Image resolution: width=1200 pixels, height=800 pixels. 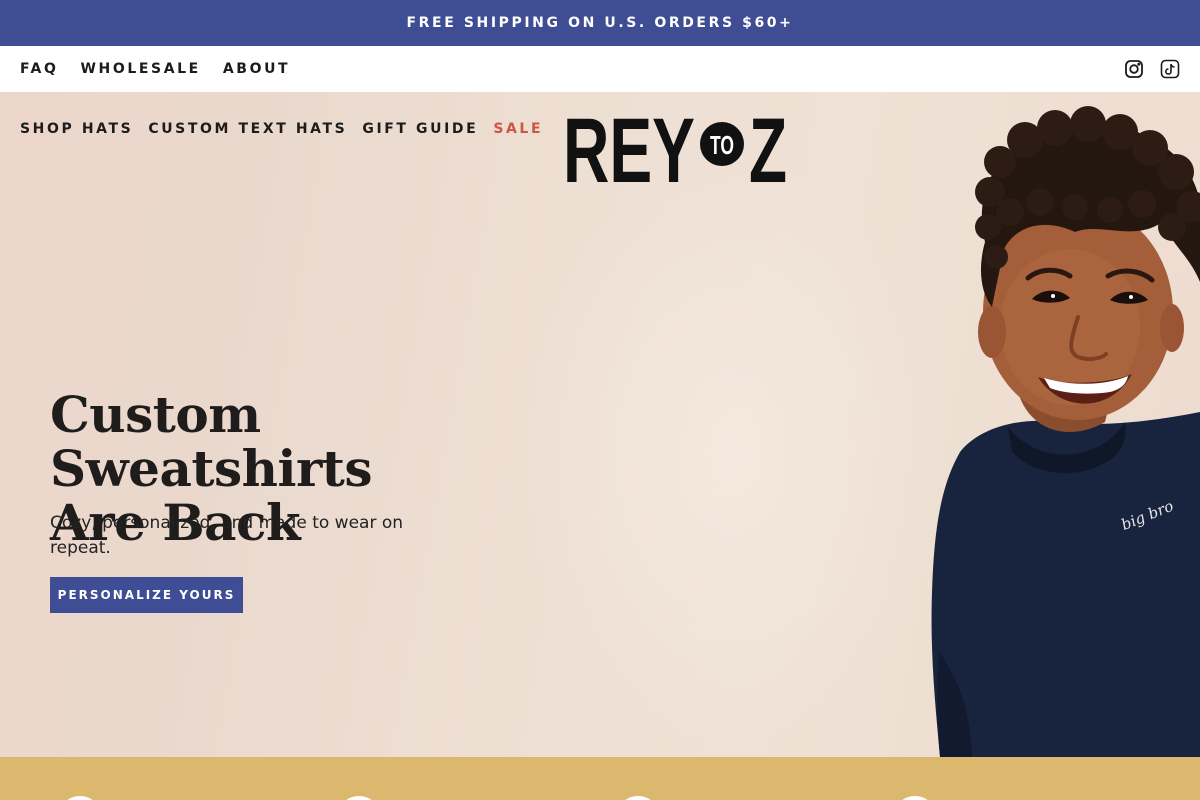 I want to click on instagram-icon, so click(x=1134, y=69).